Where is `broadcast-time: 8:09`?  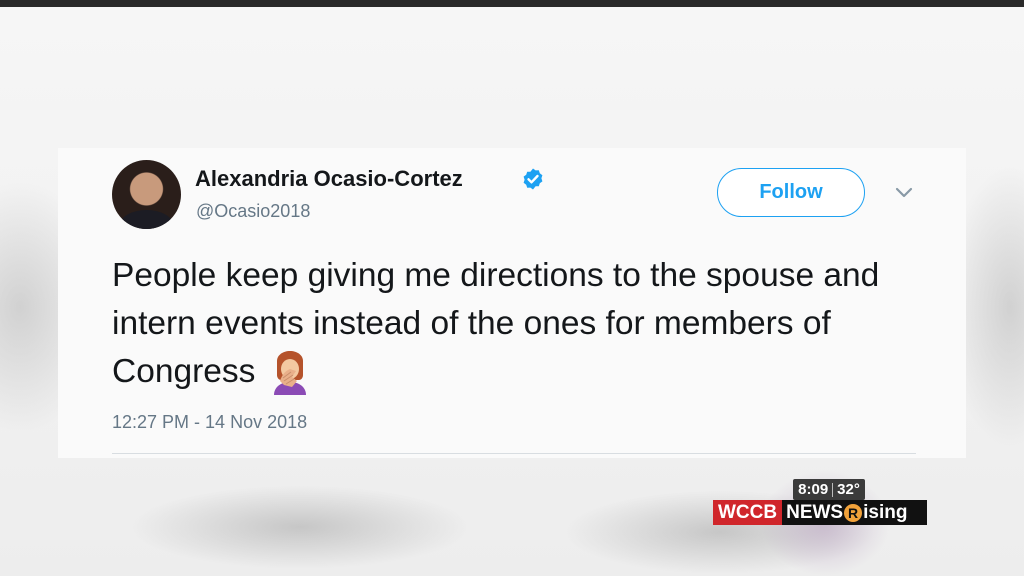 broadcast-time: 8:09 is located at coordinates (813, 489).